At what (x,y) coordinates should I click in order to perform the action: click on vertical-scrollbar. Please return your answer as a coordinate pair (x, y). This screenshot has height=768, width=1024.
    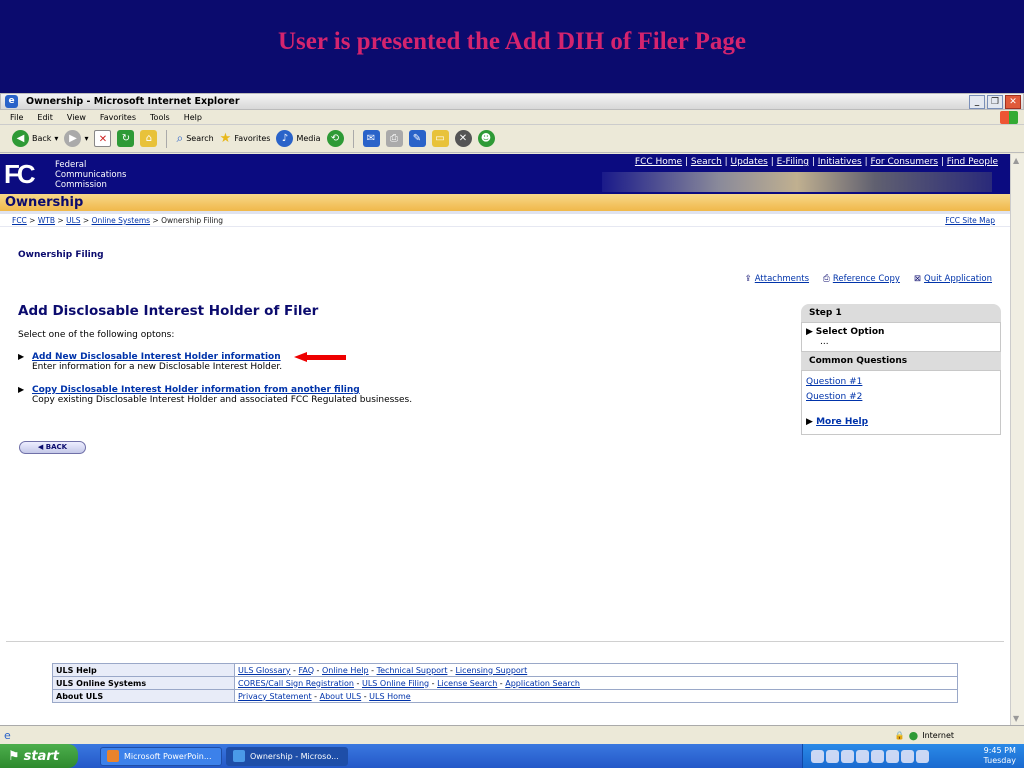
    Looking at the image, I should click on (1017, 439).